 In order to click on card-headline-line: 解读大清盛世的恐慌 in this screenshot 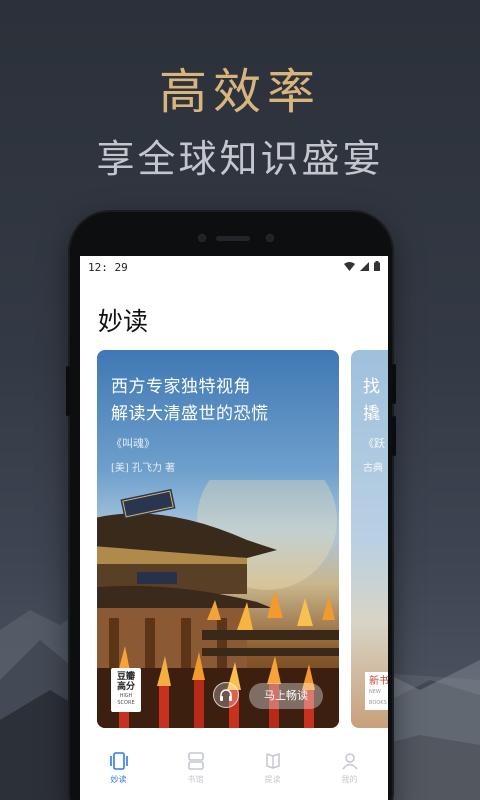, I will do `click(190, 414)`.